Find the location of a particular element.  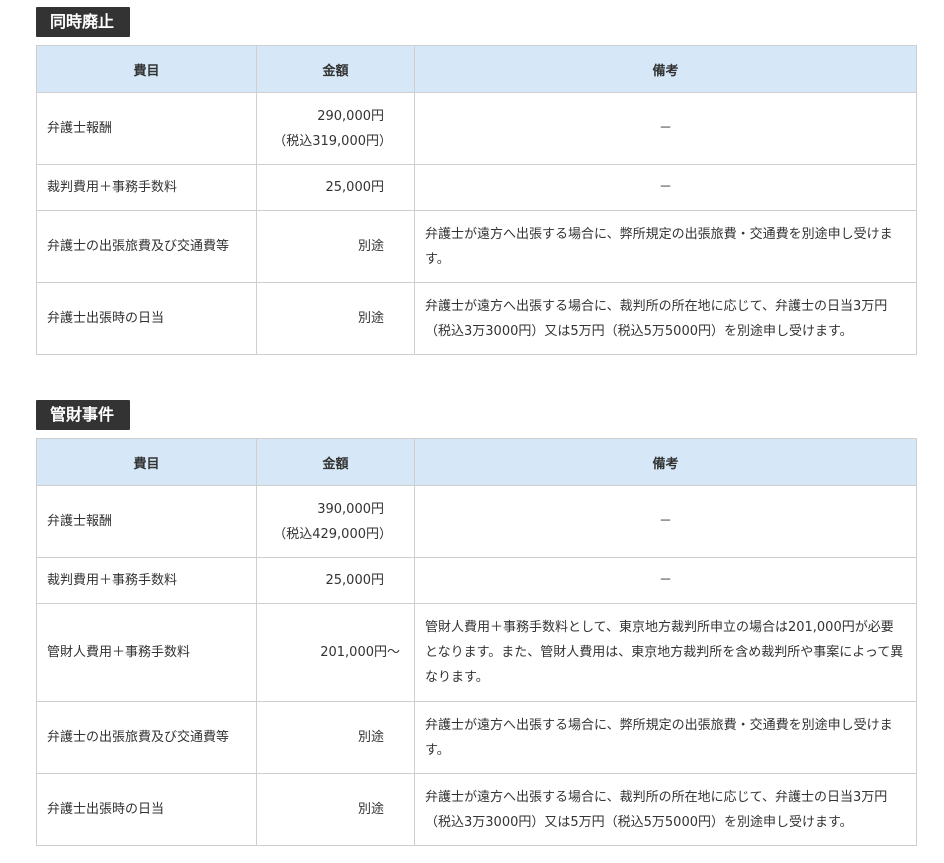

row-amount: 201,000円～ is located at coordinates (335, 652).